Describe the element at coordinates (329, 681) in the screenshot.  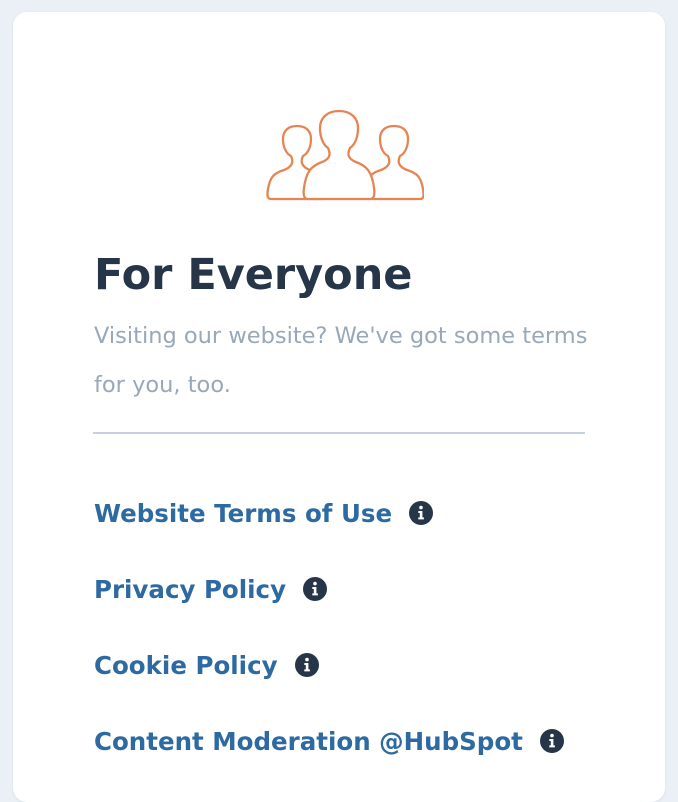
I see `list-item: Cookie Policy` at that location.